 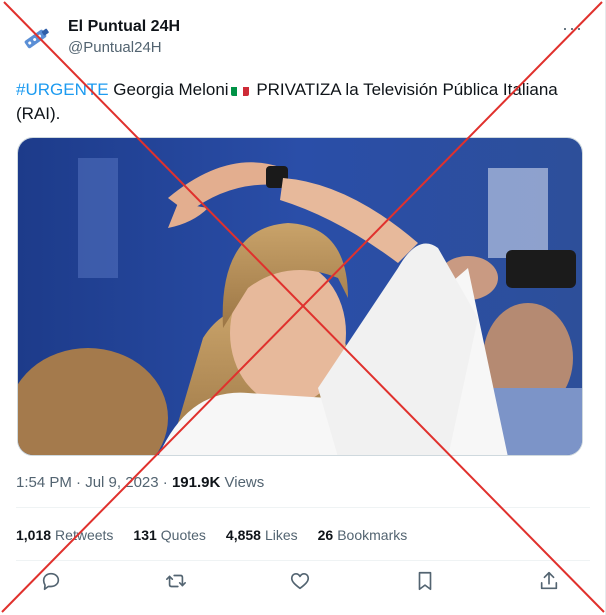 What do you see at coordinates (363, 535) in the screenshot?
I see `bookmarks-stat: 26 Bookmarks` at bounding box center [363, 535].